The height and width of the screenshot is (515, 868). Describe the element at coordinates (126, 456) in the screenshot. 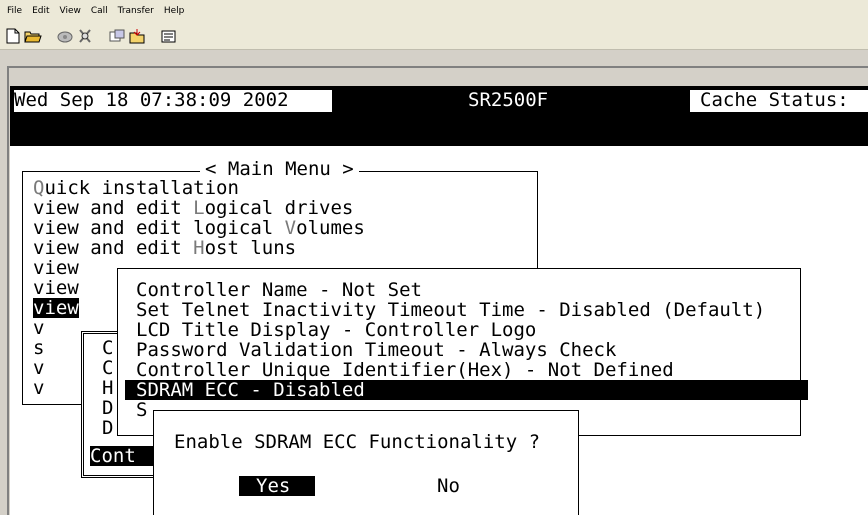

I see `submenu-item-selected: Cont` at that location.